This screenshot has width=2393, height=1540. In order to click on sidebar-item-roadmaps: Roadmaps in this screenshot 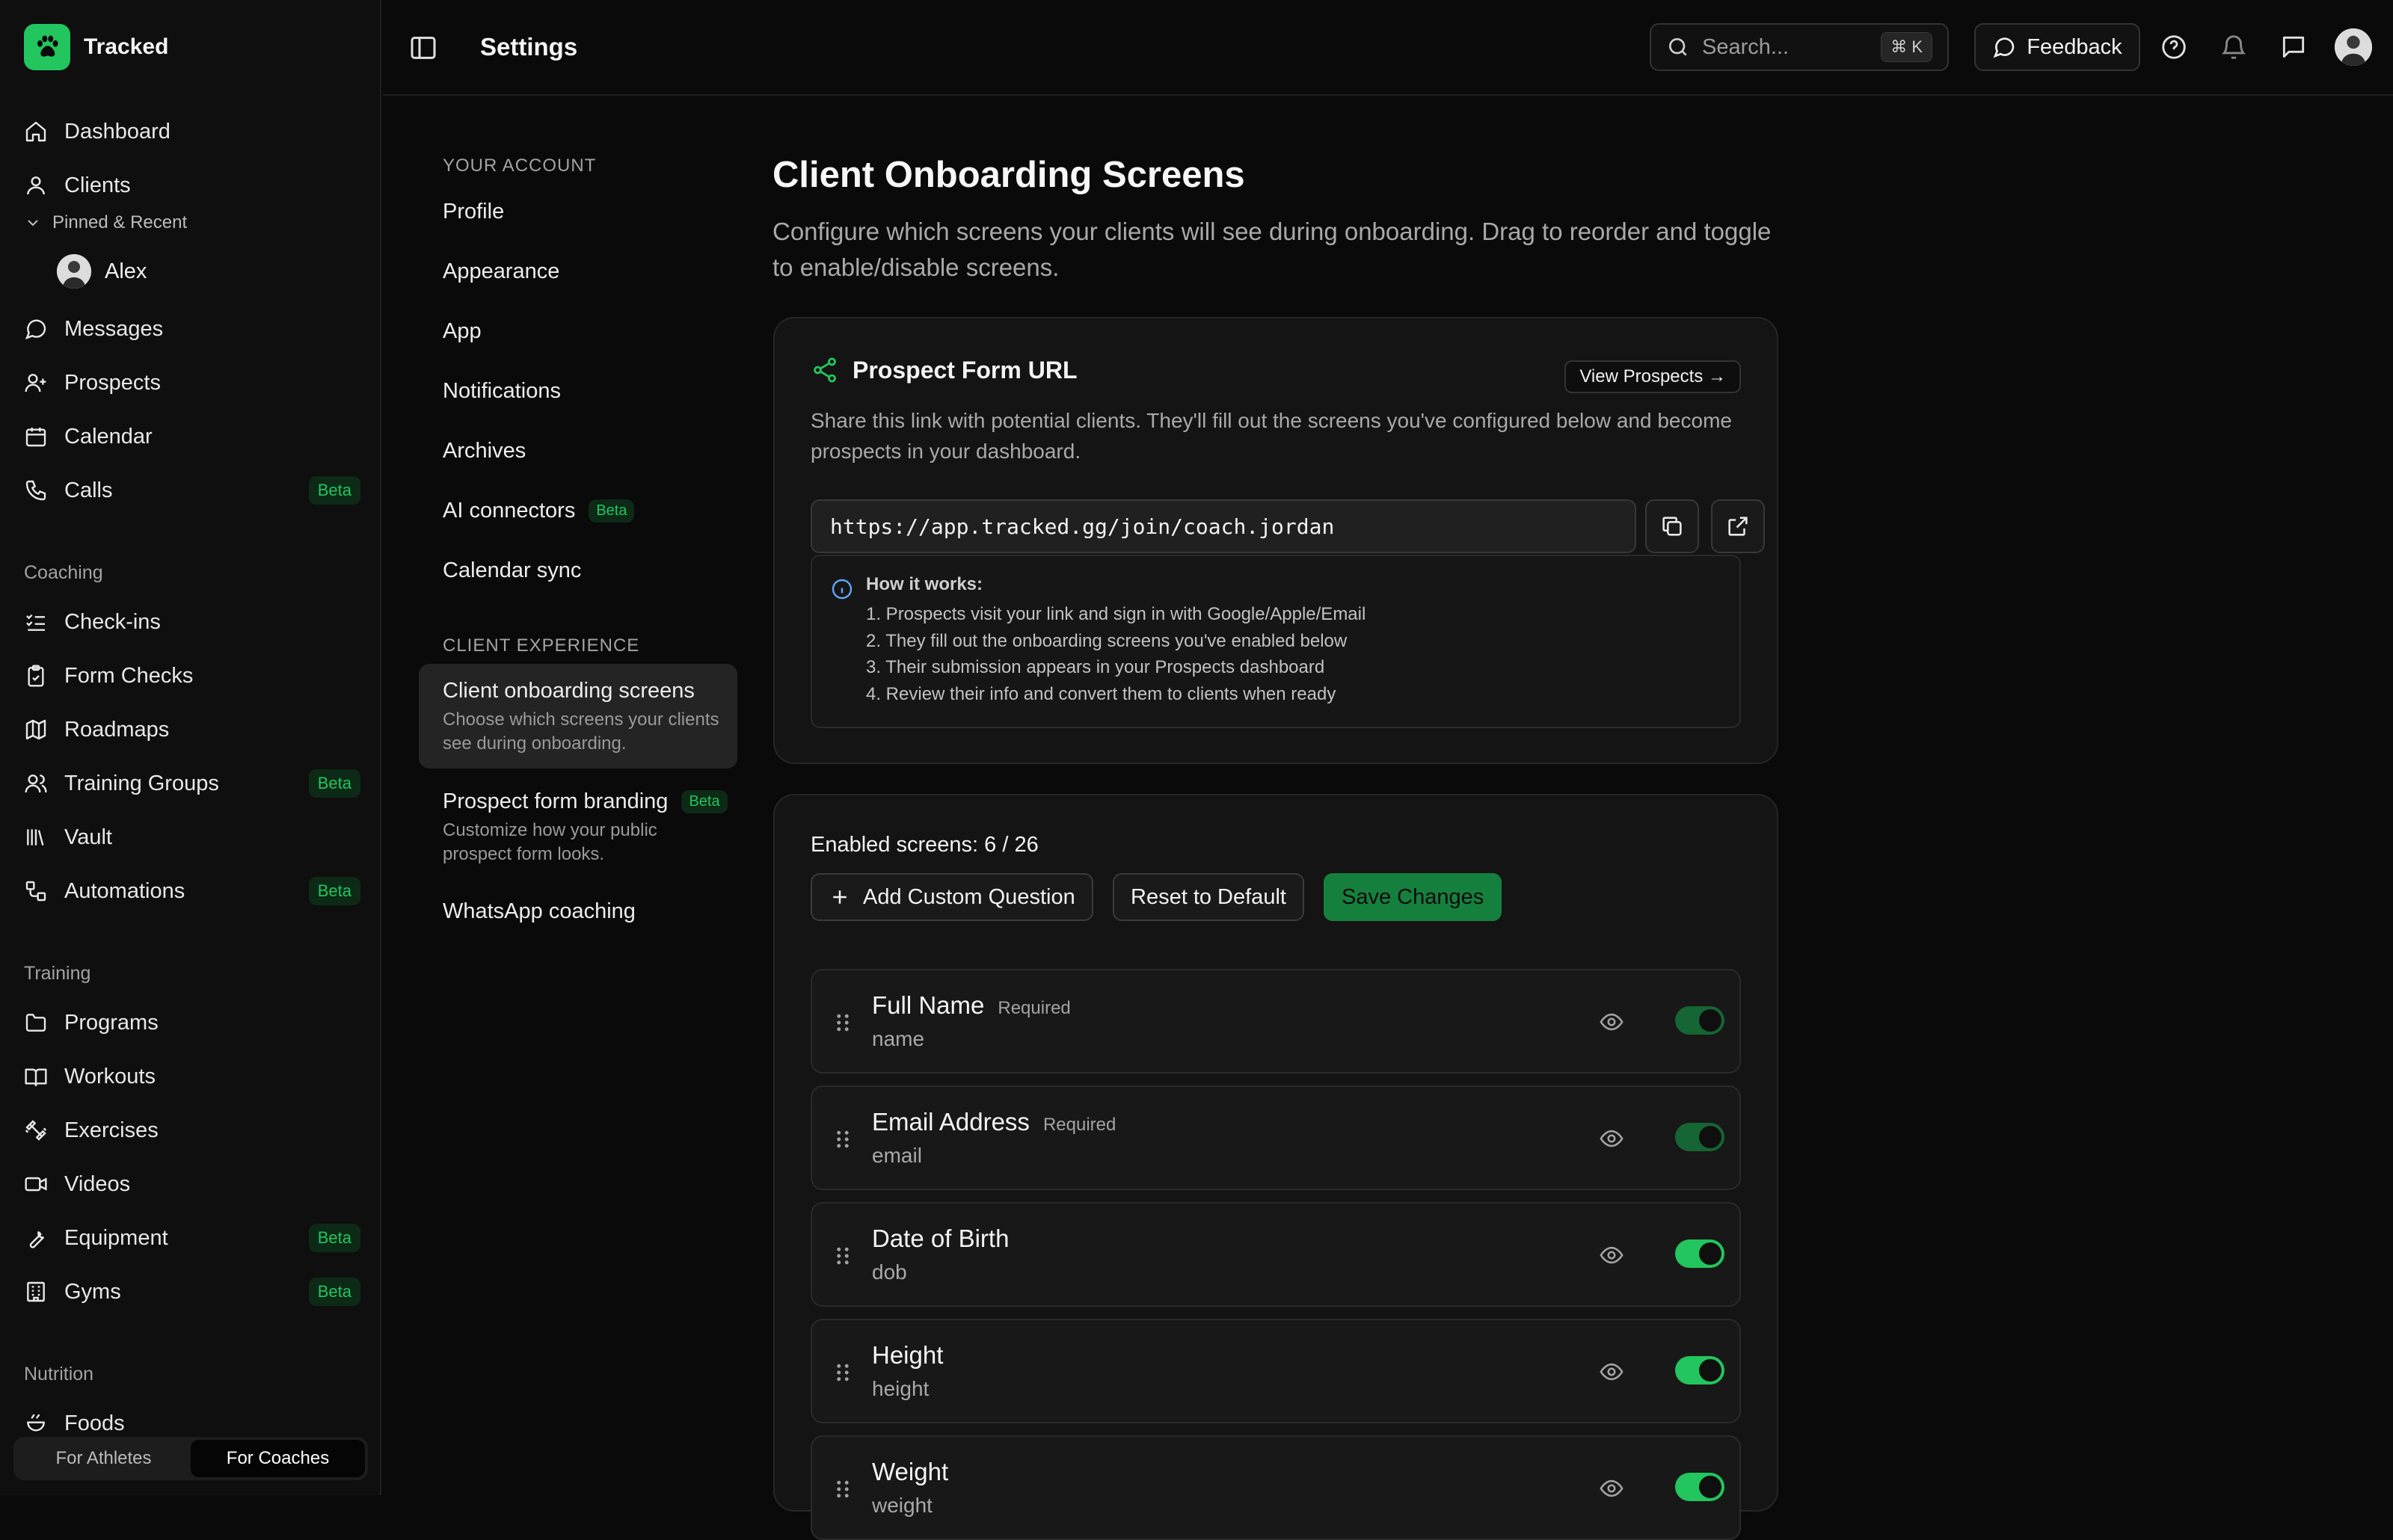, I will do `click(192, 730)`.